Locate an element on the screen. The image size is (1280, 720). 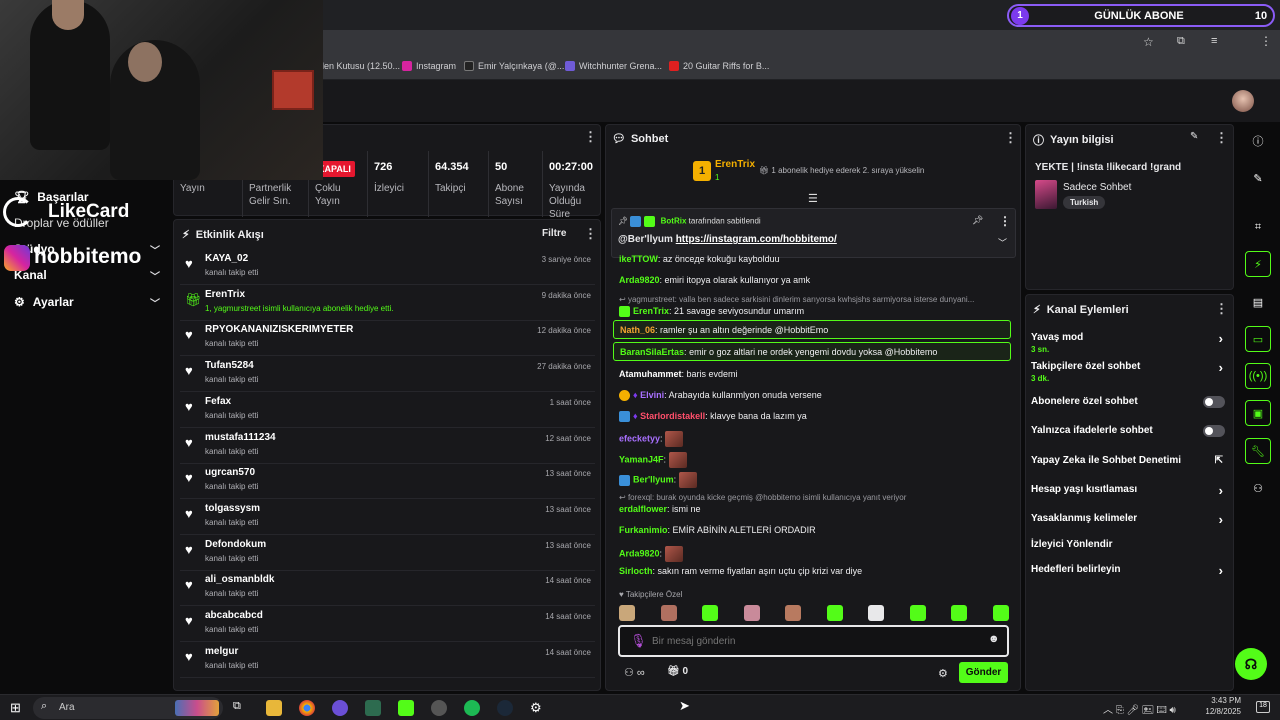
file-explorer-icon is located at coordinates (274, 708).